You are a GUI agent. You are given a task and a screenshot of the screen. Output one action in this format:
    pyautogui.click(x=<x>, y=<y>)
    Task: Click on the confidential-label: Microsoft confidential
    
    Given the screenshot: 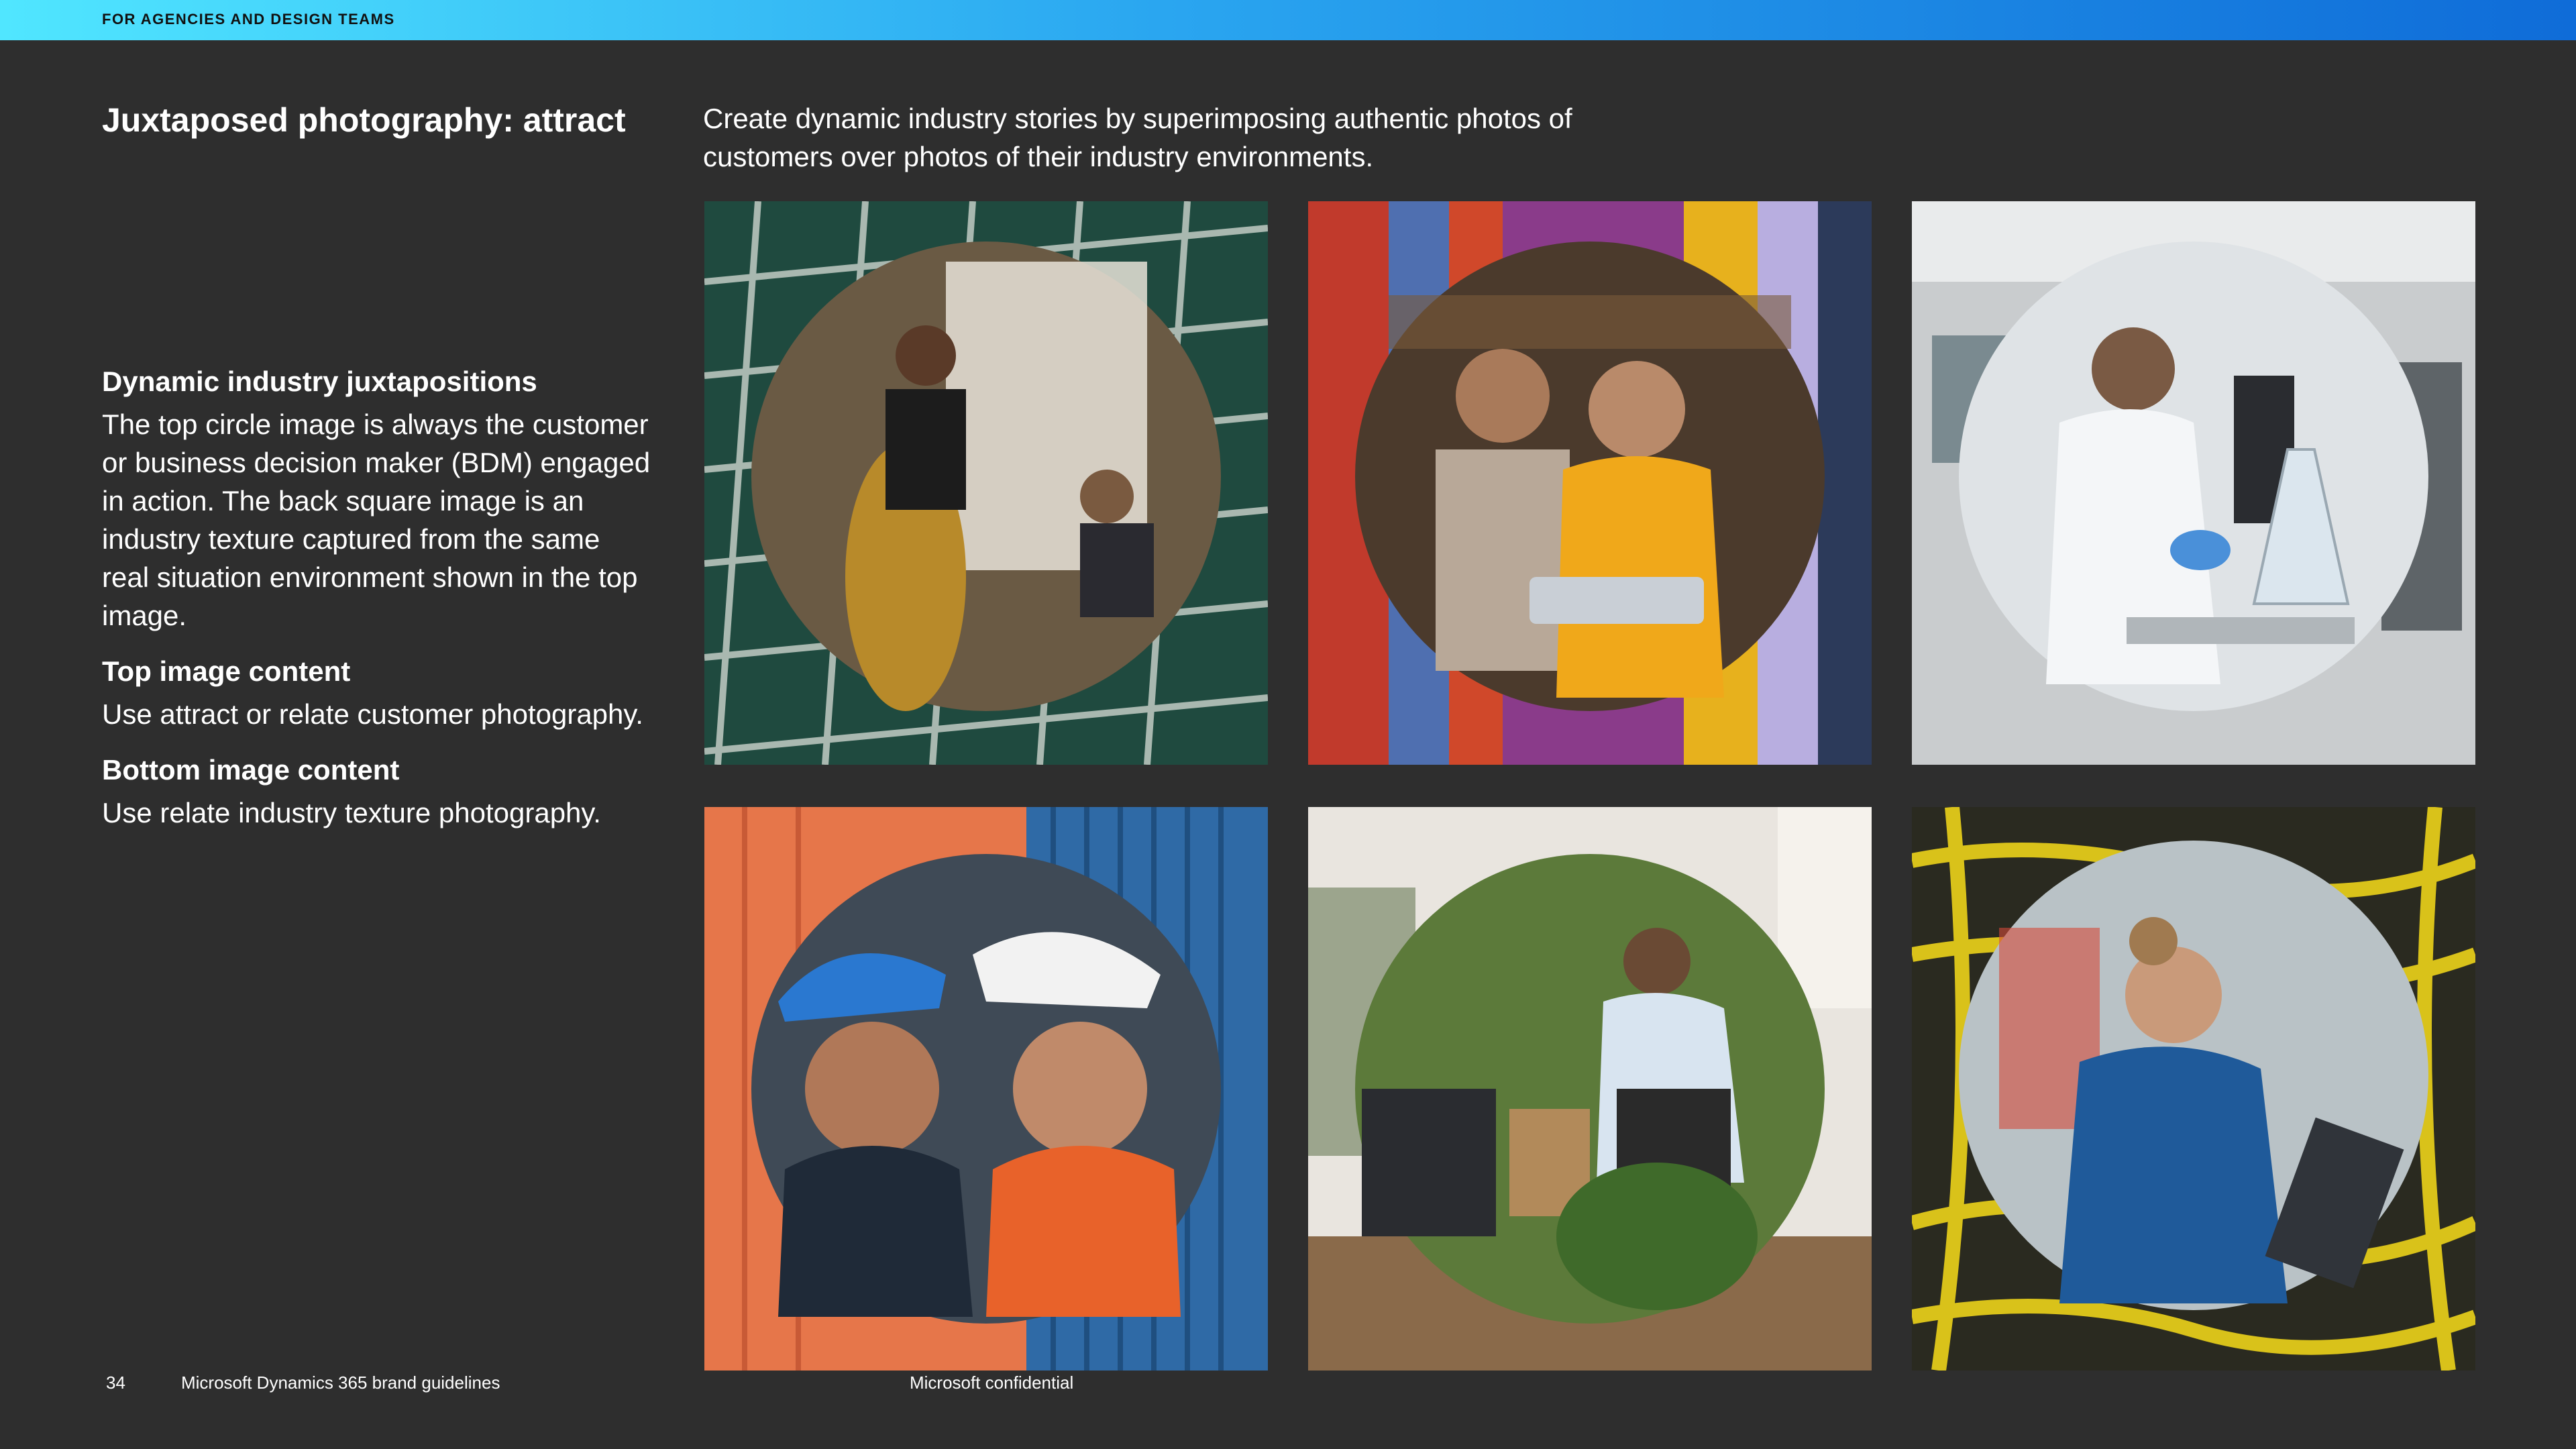 What is the action you would take?
    pyautogui.click(x=992, y=1383)
    